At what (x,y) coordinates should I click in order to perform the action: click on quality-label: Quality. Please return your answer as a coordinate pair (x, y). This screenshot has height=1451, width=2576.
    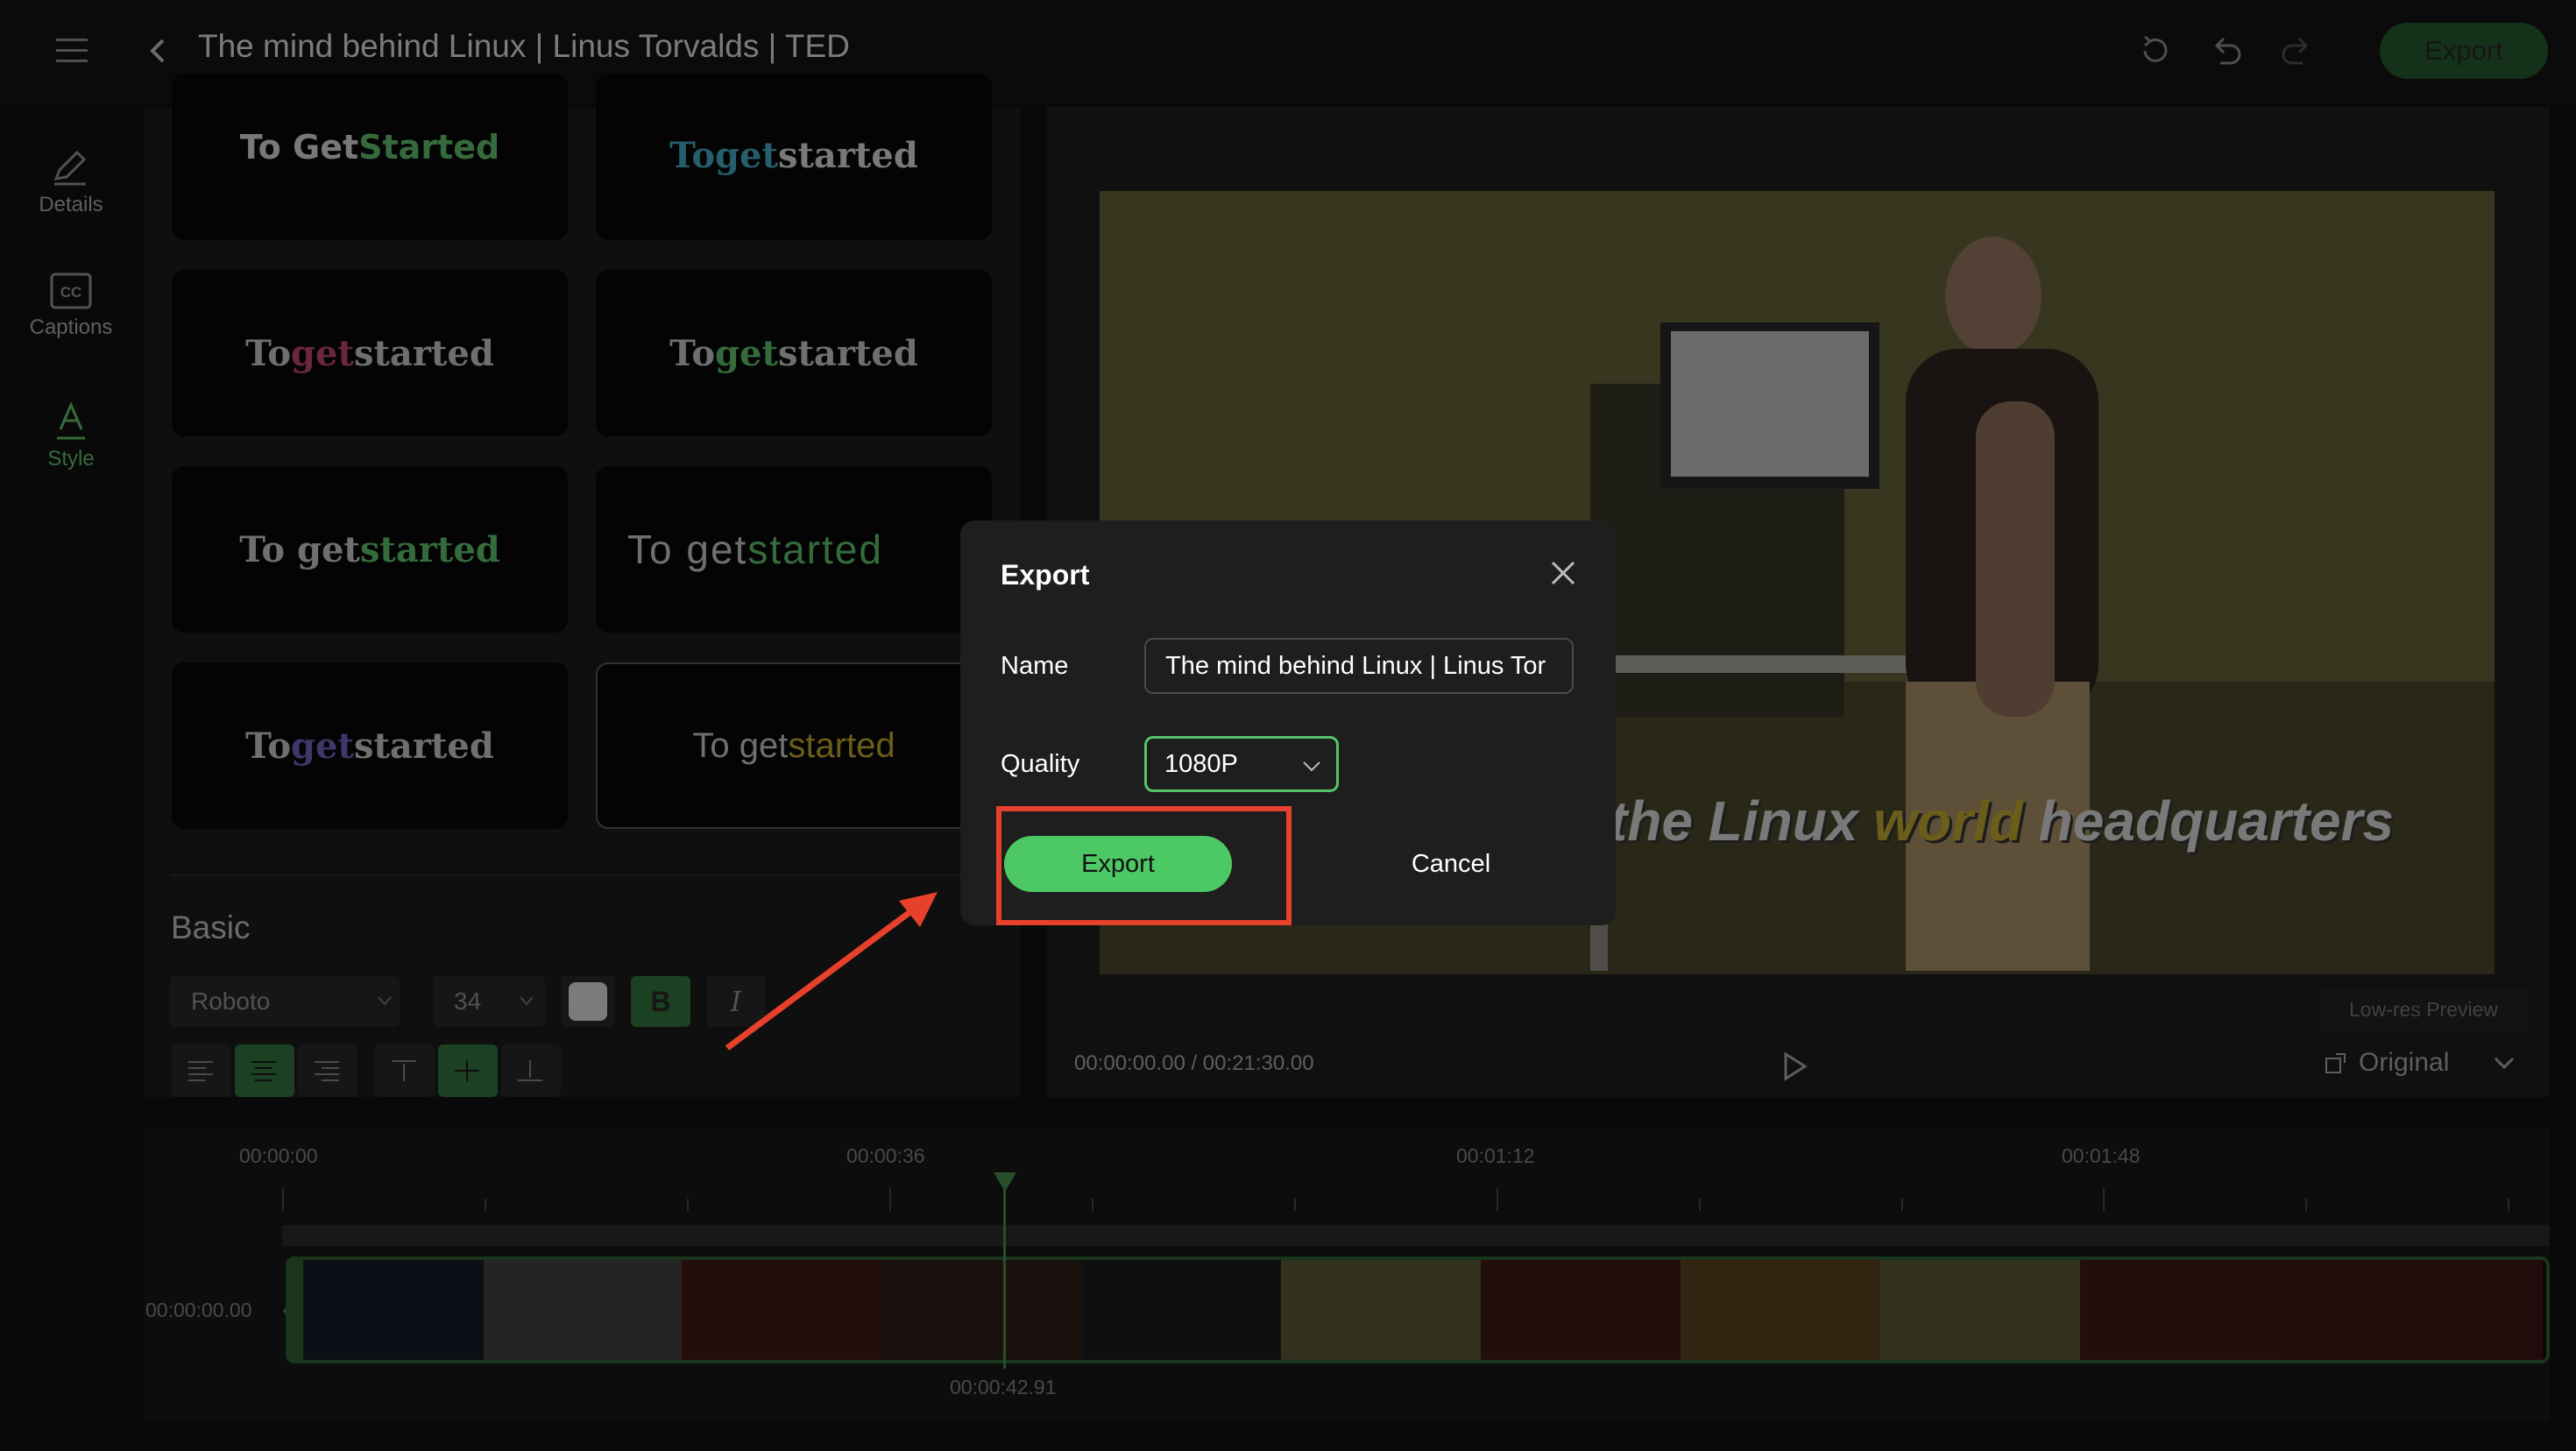
    Looking at the image, I should click on (1040, 764).